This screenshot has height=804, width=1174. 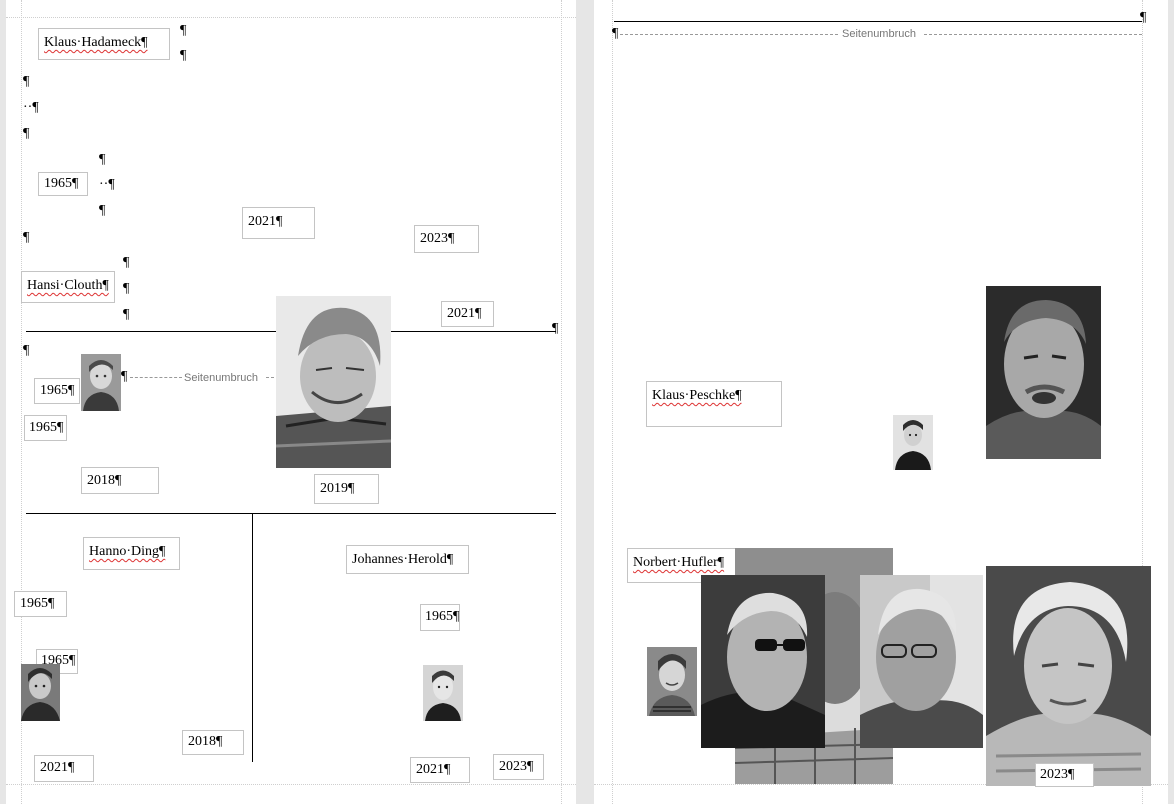 I want to click on textbox-johannes-herold: Johannes·Herold¶, so click(x=407, y=559).